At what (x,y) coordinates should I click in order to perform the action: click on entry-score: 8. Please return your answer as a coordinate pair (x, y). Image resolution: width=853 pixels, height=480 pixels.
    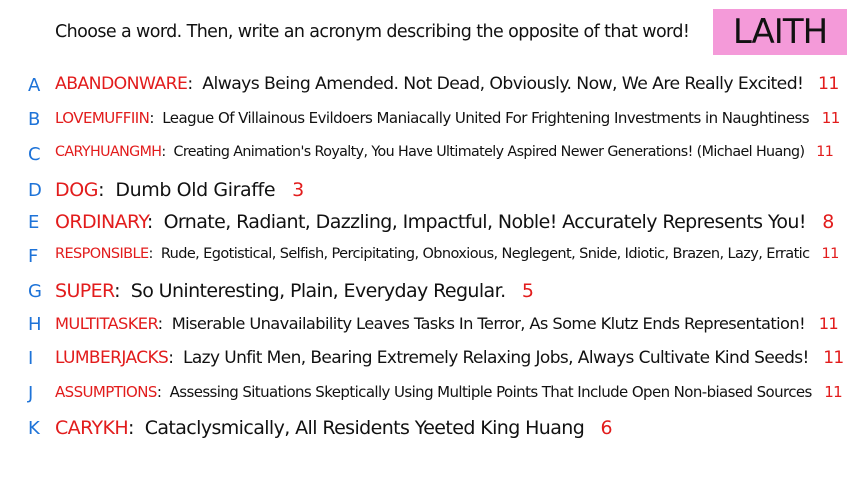
    Looking at the image, I should click on (828, 222).